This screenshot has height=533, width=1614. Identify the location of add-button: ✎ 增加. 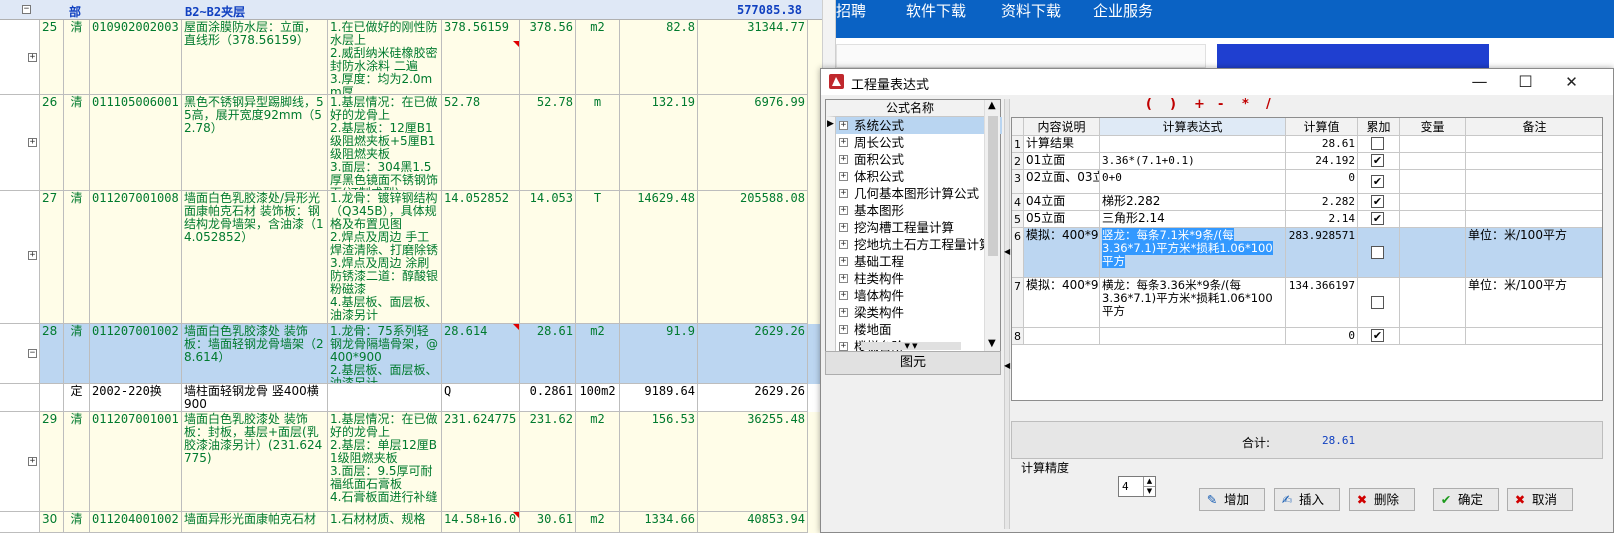
(1232, 499).